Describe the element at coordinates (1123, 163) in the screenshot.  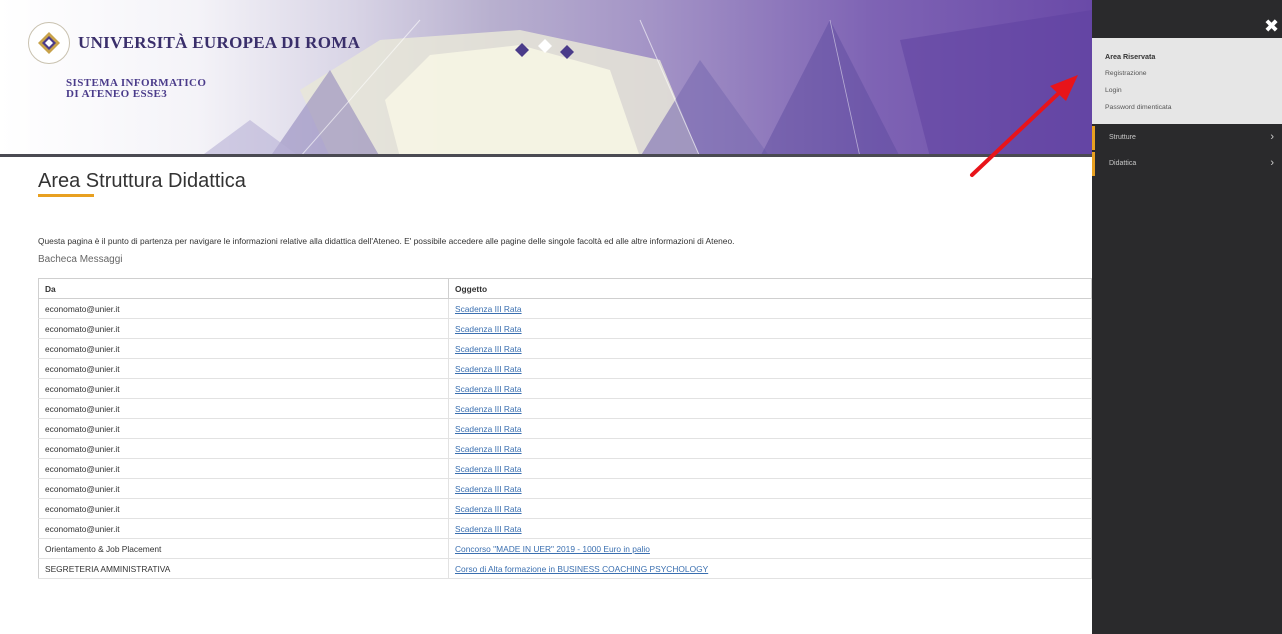
I see `menu-item-label: Didattica` at that location.